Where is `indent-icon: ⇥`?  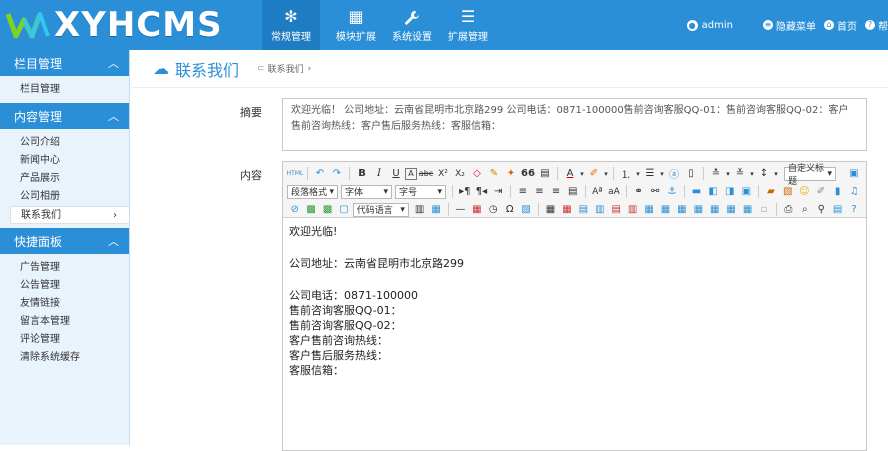
indent-icon: ⇥ is located at coordinates (498, 191).